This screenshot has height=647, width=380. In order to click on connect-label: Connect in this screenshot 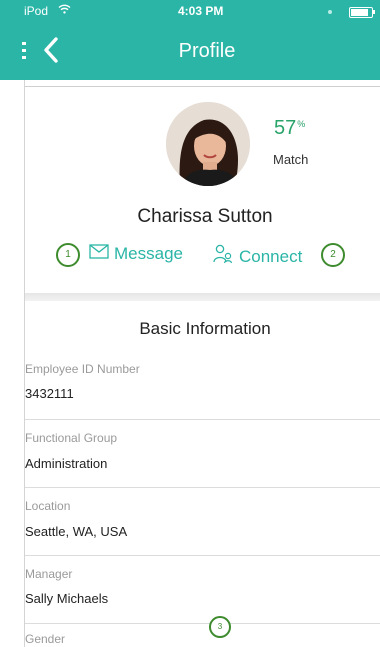, I will do `click(271, 256)`.